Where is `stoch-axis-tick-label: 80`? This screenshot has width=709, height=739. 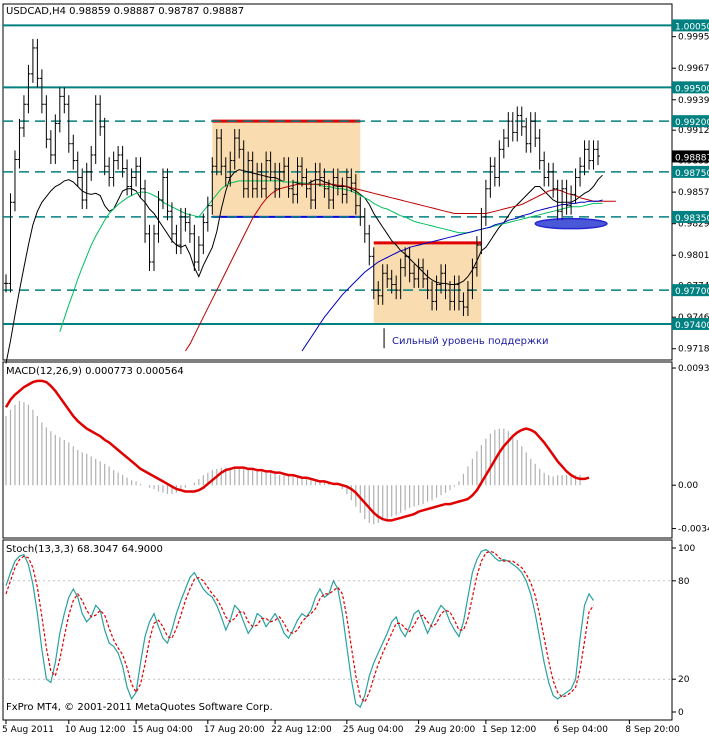 stoch-axis-tick-label: 80 is located at coordinates (684, 582).